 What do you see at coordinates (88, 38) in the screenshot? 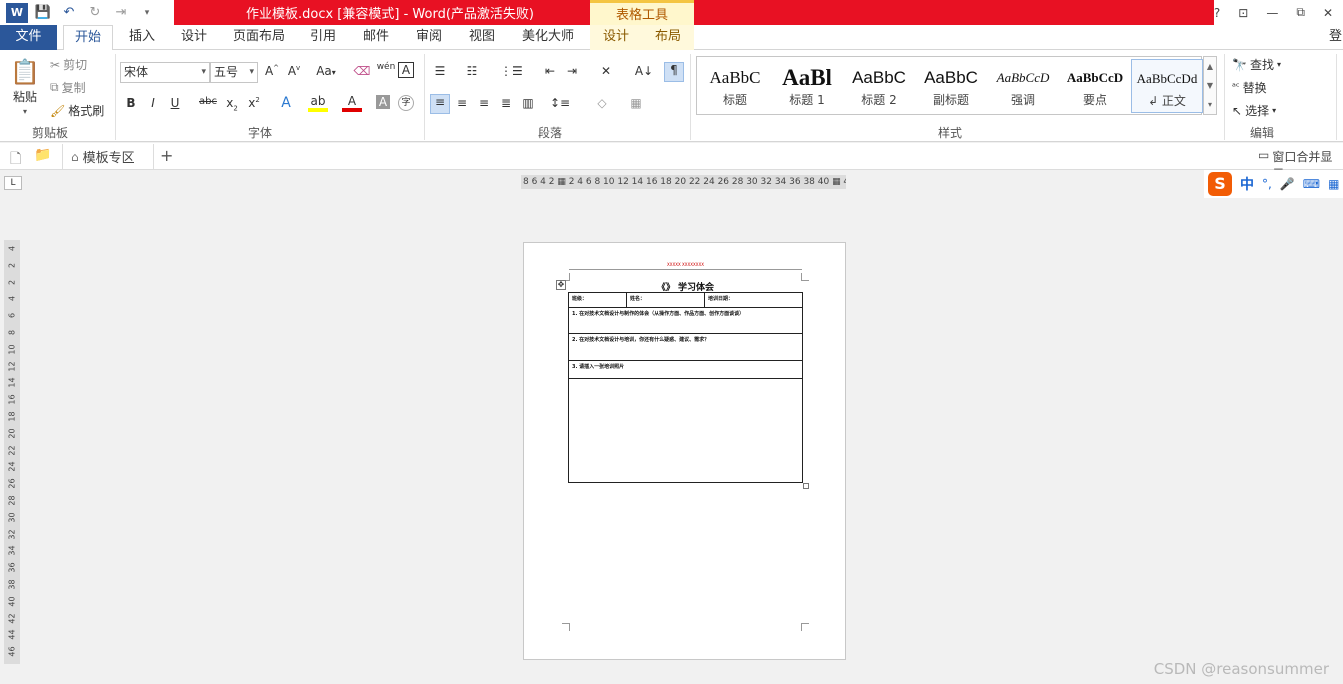
I see `tab-home: 开始` at bounding box center [88, 38].